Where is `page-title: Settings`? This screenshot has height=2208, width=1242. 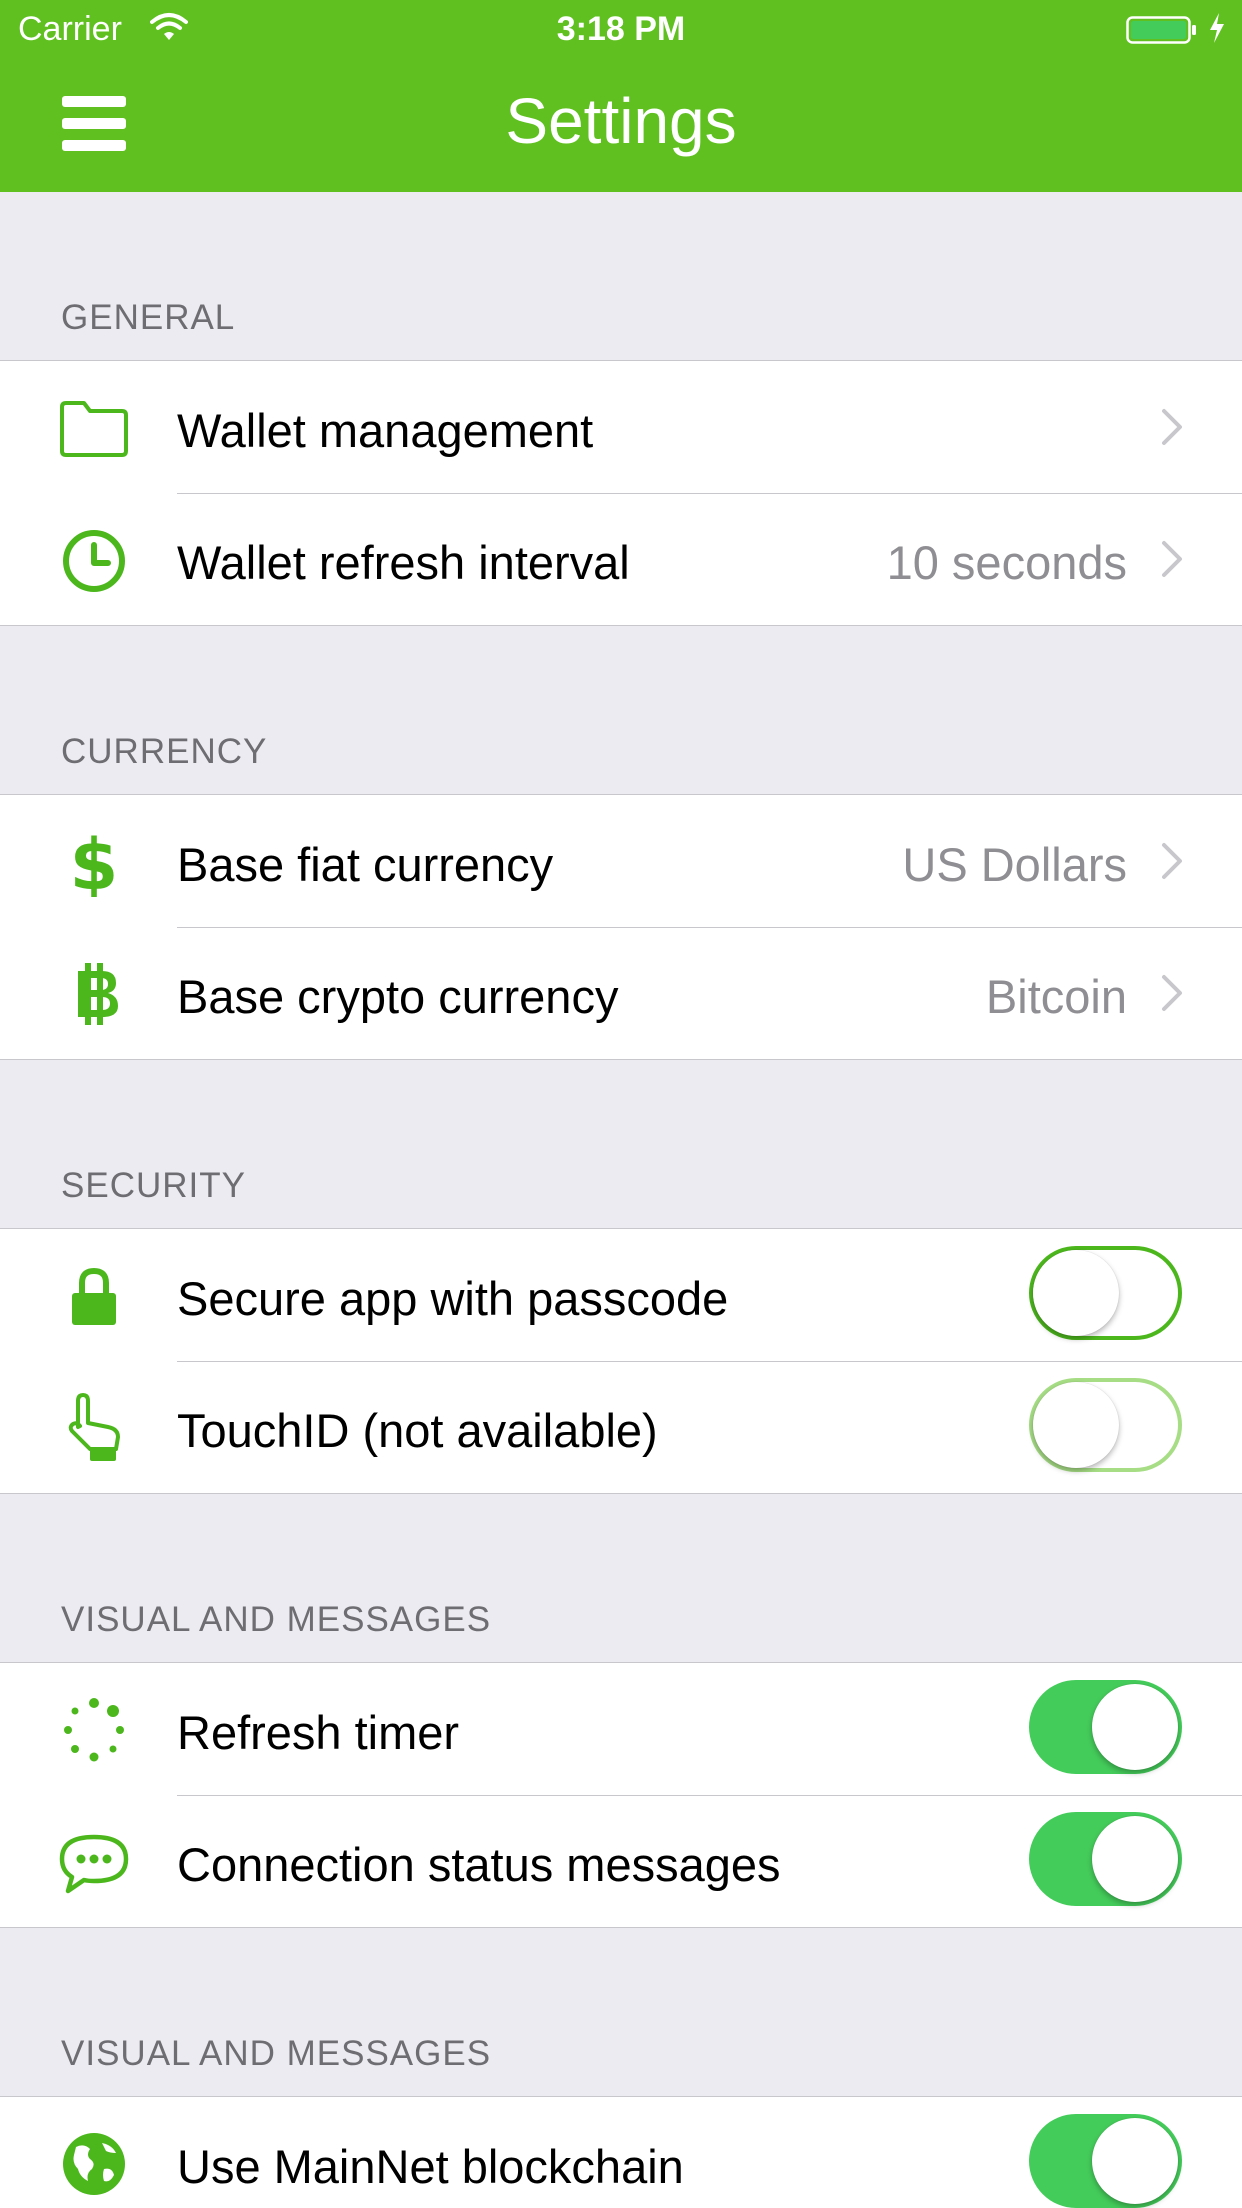
page-title: Settings is located at coordinates (621, 121).